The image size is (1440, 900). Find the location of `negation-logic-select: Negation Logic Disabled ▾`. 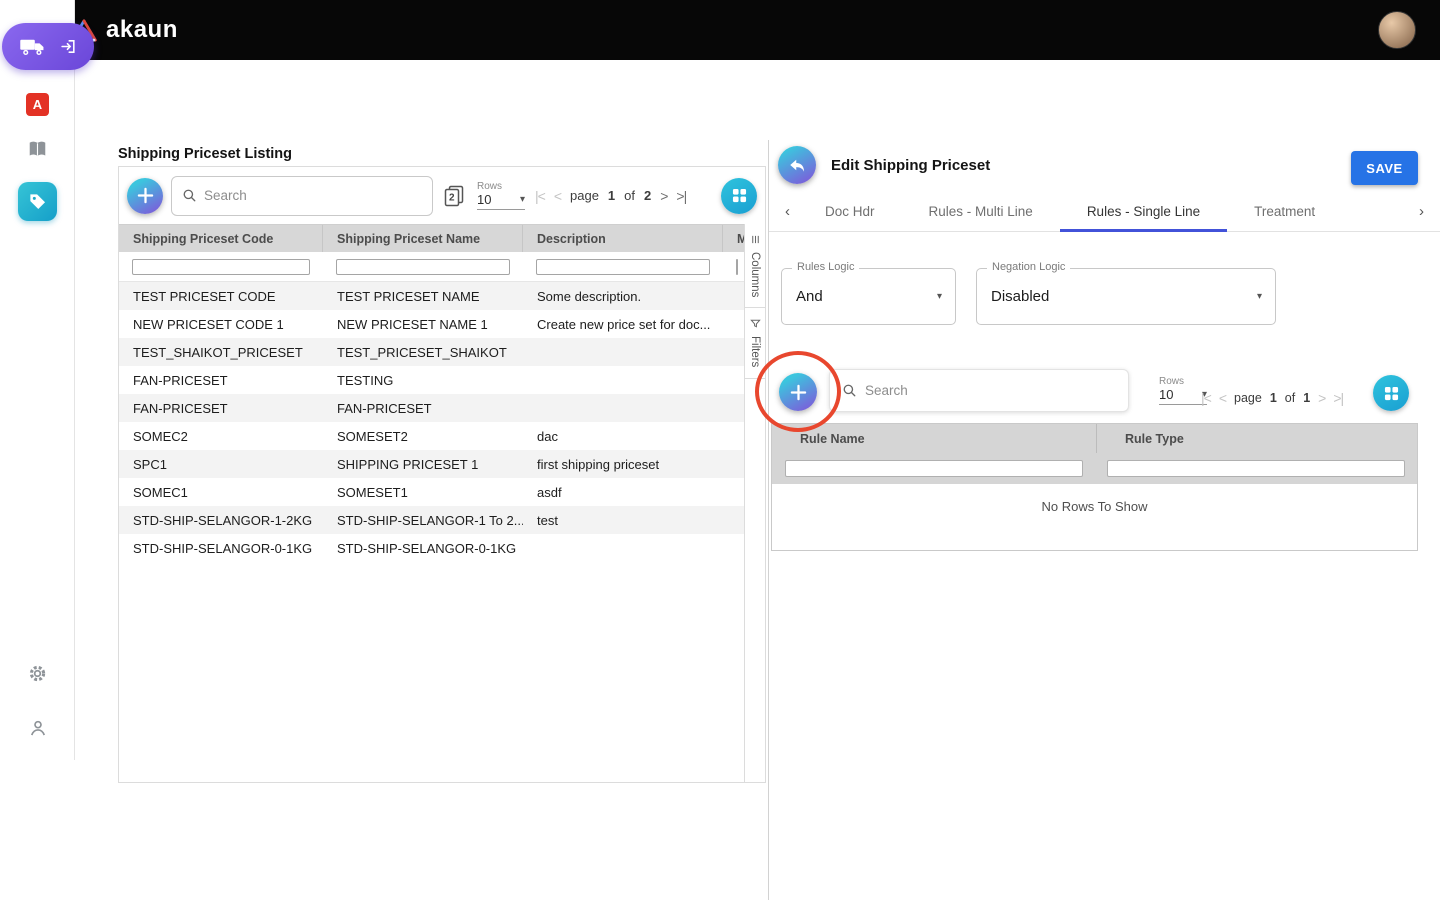

negation-logic-select: Negation Logic Disabled ▾ is located at coordinates (1126, 293).